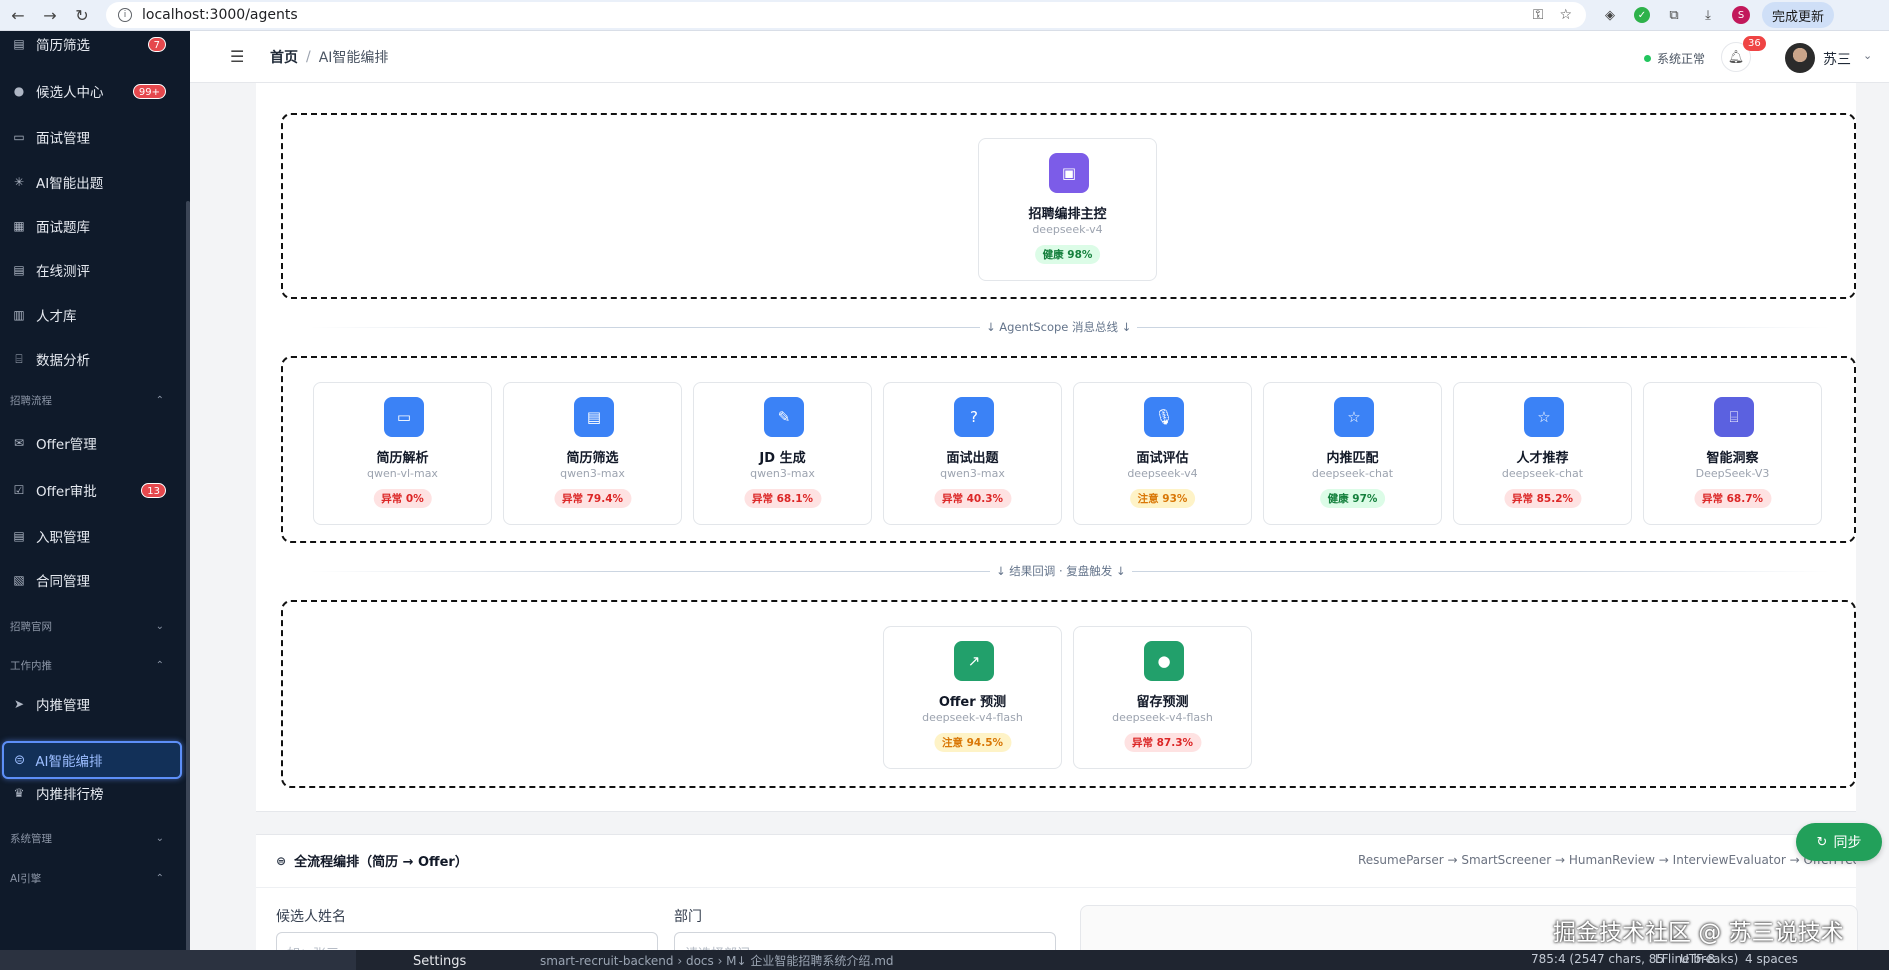 The image size is (1889, 970). Describe the element at coordinates (782, 453) in the screenshot. I see `agent-card: ✎ JD 生成 qwen3-max 异常 68.1%` at that location.